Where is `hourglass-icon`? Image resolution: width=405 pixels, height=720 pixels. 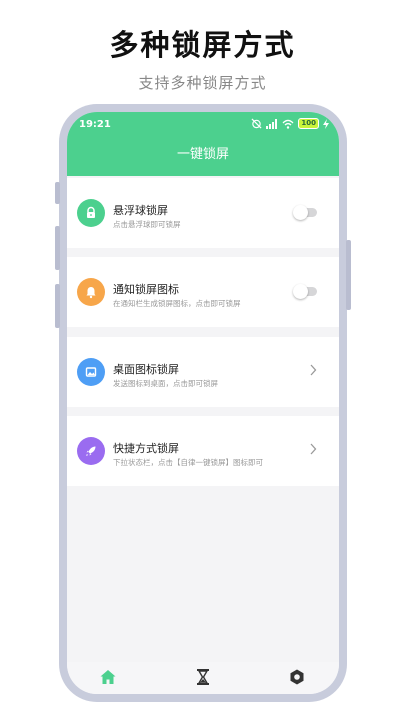
hourglass-icon is located at coordinates (203, 677).